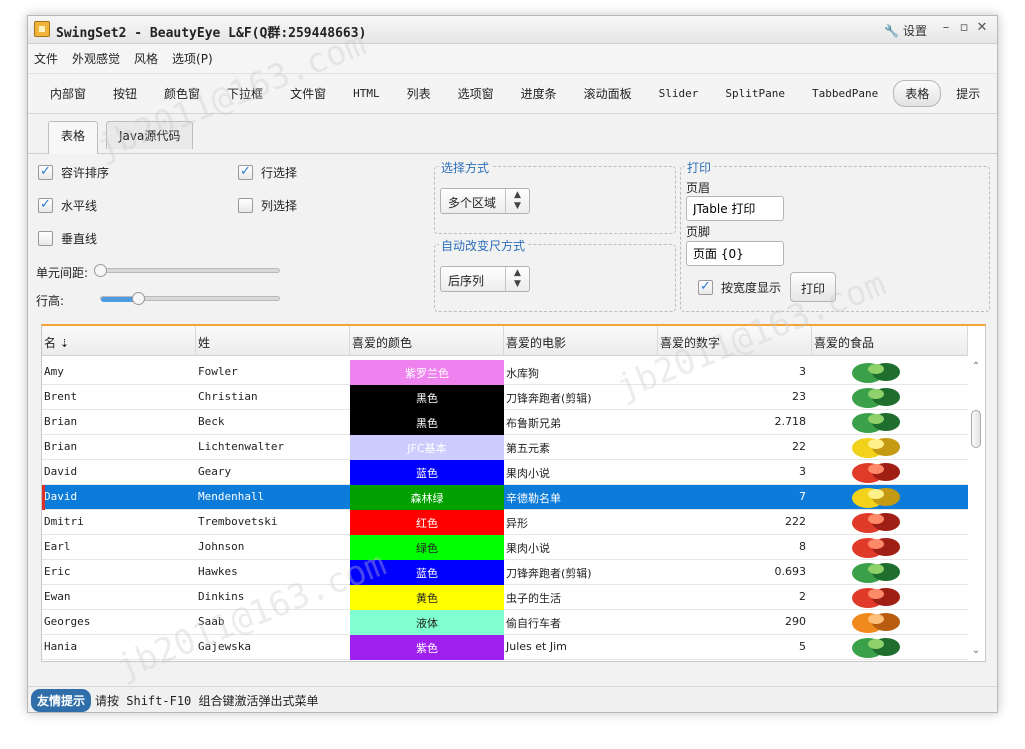 Image resolution: width=1025 pixels, height=749 pixels. I want to click on table-row: David Geary 蓝色 果肉小说 3, so click(505, 472).